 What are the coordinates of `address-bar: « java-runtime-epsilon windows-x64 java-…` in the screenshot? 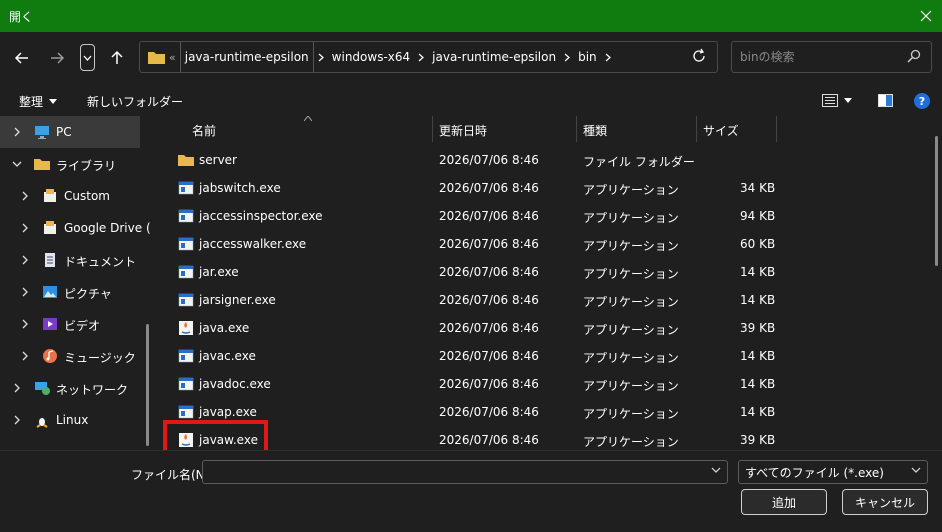 It's located at (428, 57).